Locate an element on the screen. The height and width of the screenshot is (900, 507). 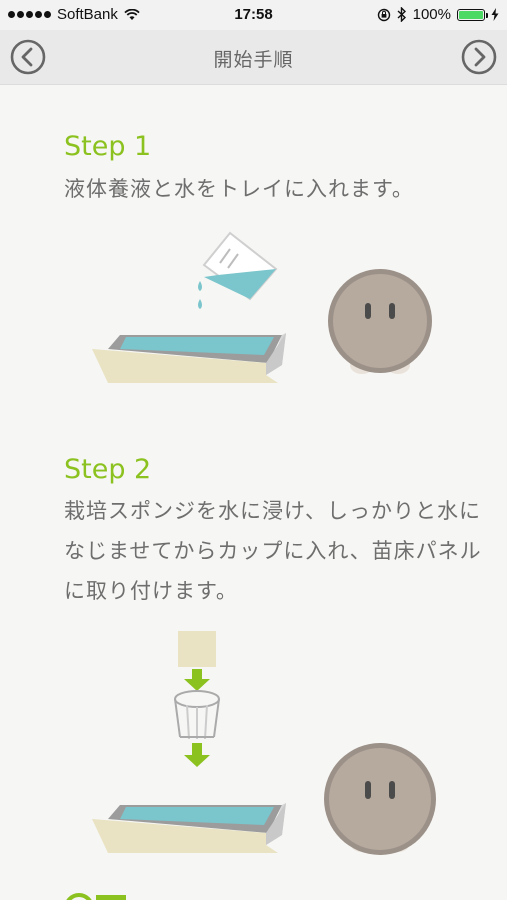
nav-bar: 開始手順 is located at coordinates (253, 57).